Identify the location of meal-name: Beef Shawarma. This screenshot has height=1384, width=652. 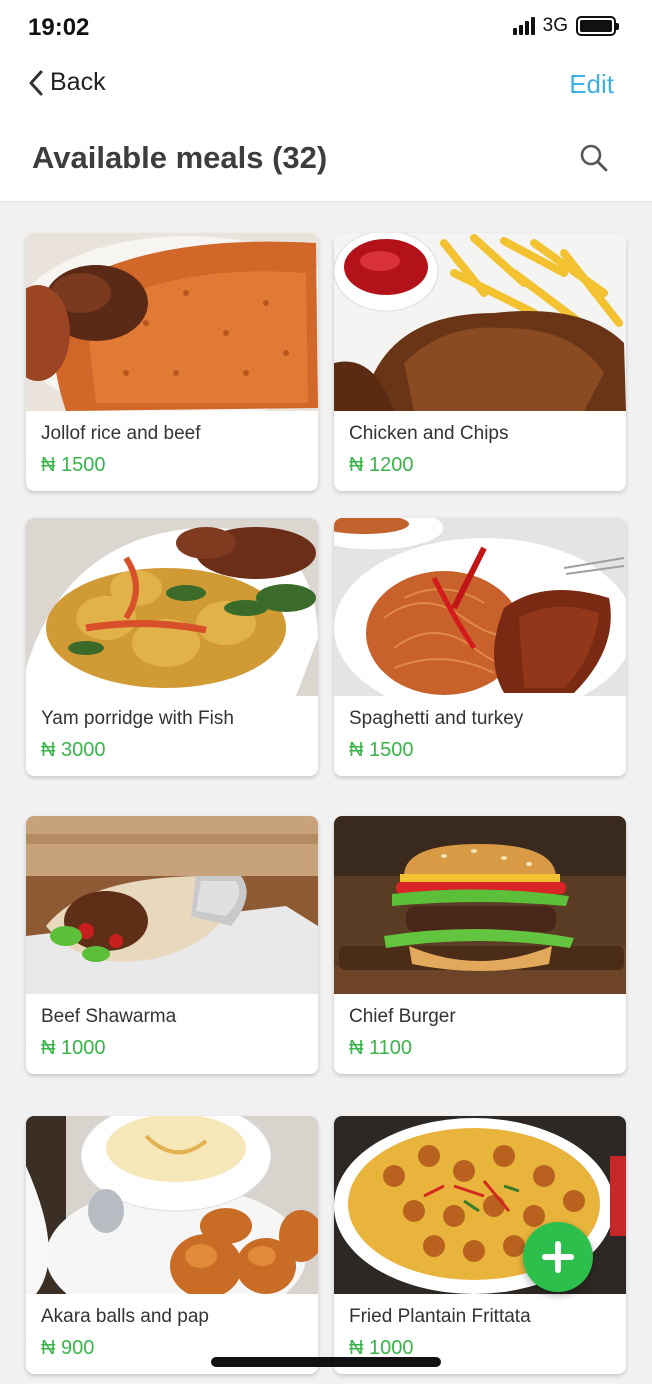
(109, 1016).